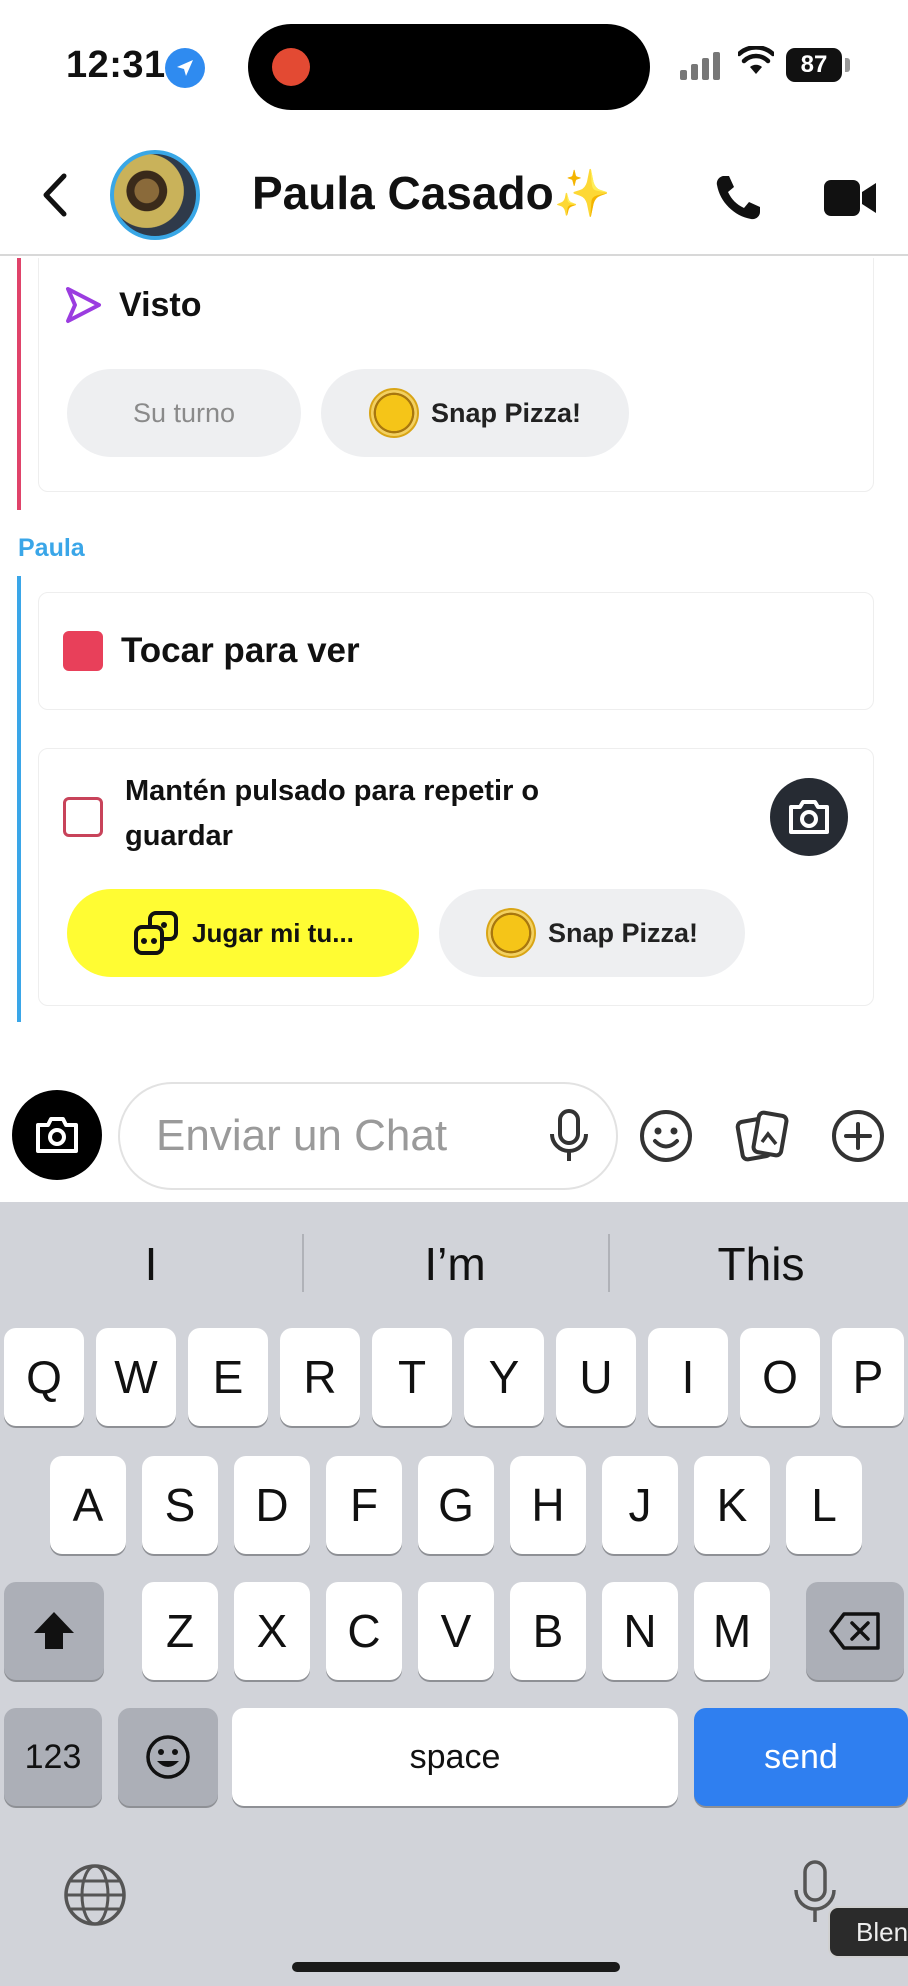  Describe the element at coordinates (83, 817) in the screenshot. I see `opened-snap-icon` at that location.